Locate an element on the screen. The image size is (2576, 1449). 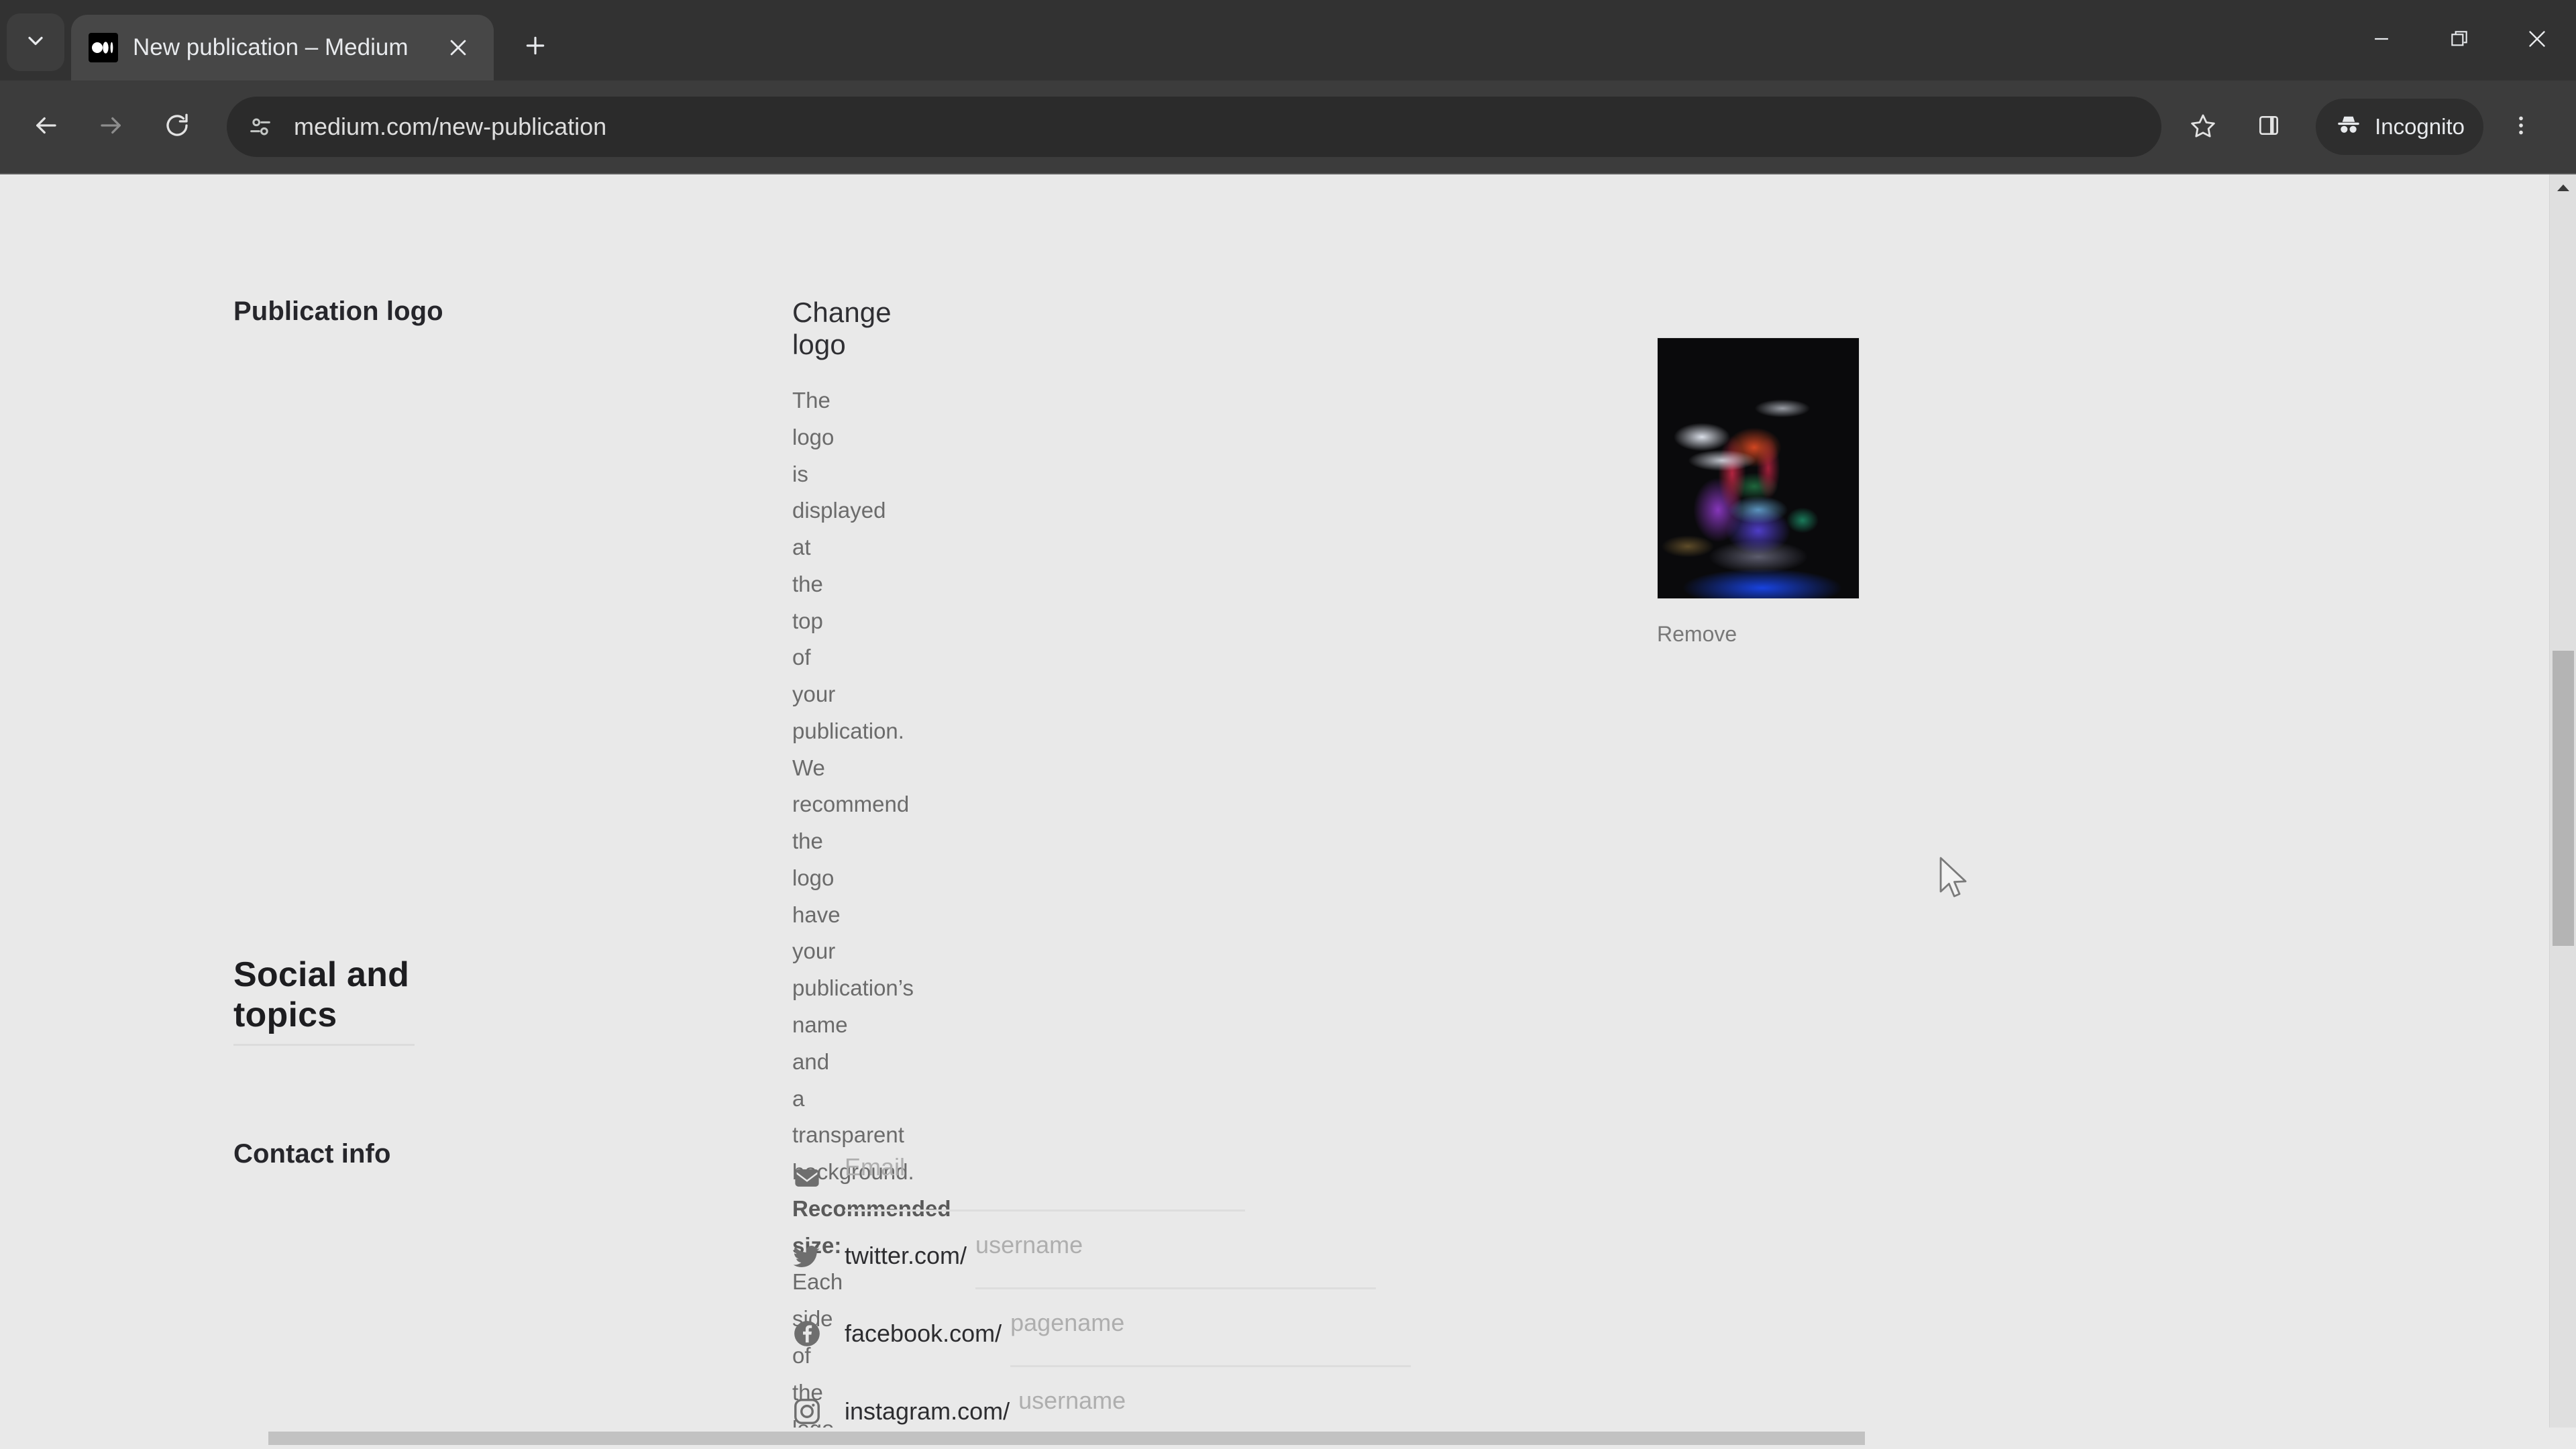
envelope-icon is located at coordinates (811, 1178).